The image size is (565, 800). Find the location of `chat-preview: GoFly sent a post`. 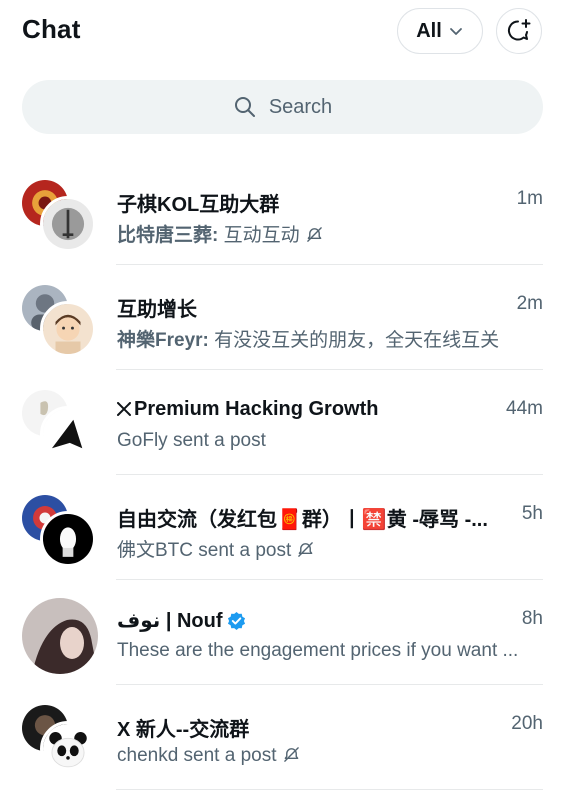

chat-preview: GoFly sent a post is located at coordinates (329, 441).